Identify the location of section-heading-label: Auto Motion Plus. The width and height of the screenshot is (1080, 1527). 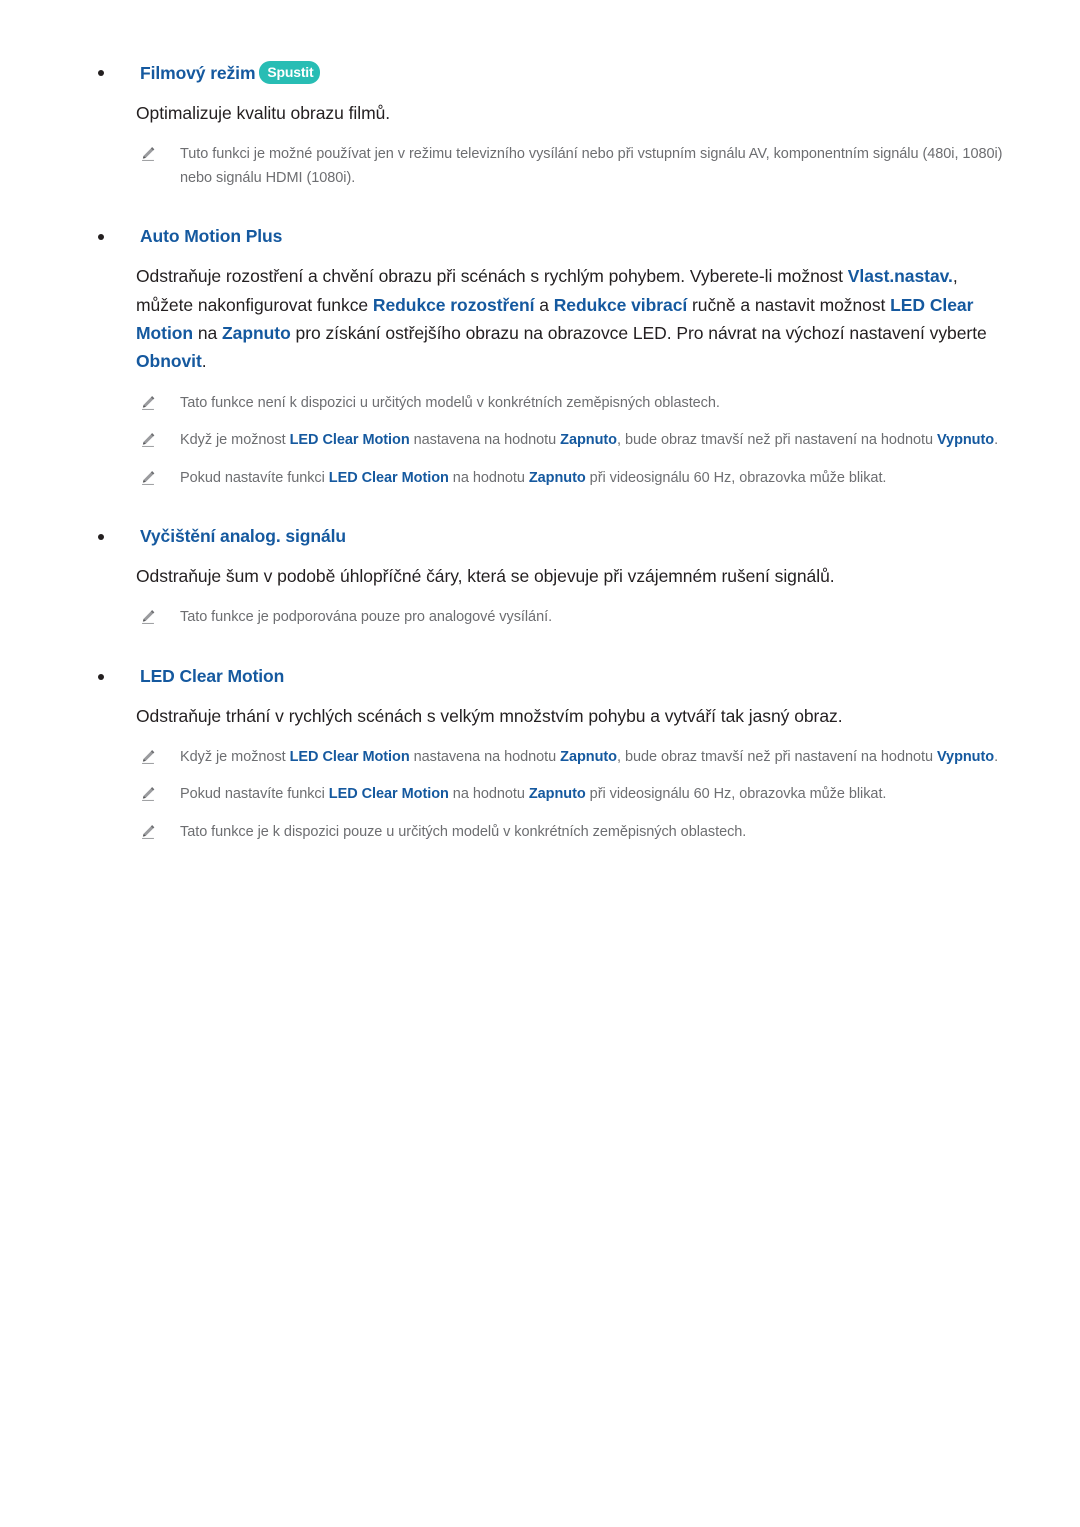
(211, 236).